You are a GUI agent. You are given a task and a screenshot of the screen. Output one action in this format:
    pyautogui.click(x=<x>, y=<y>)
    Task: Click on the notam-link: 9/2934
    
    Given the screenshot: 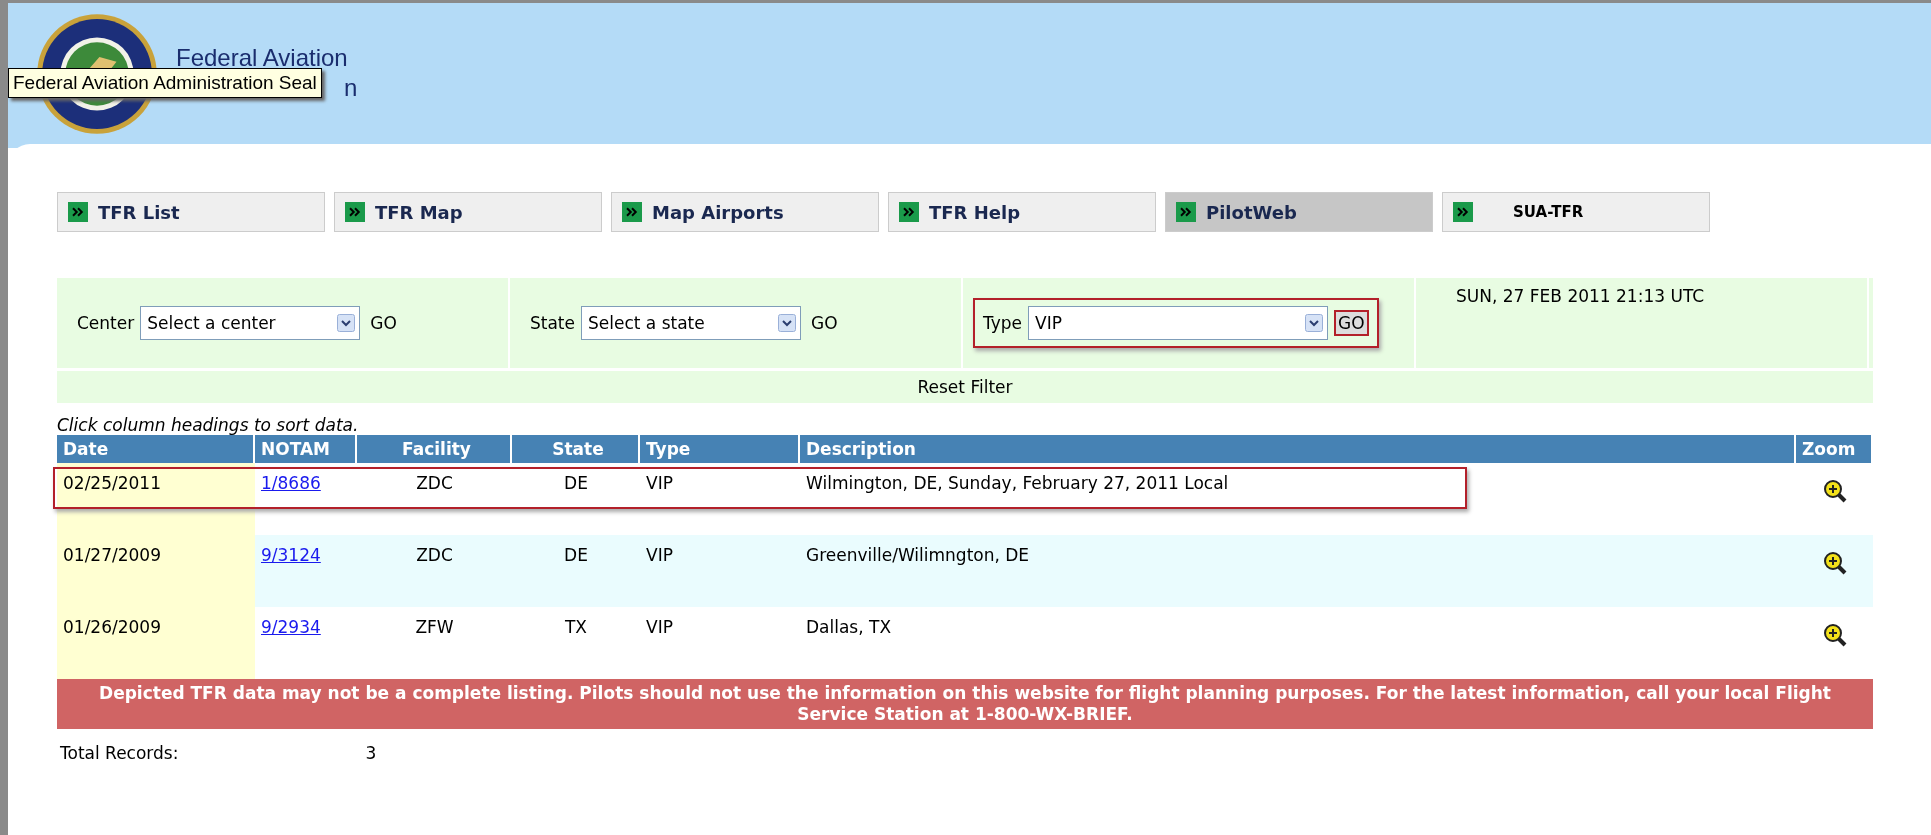 What is the action you would take?
    pyautogui.click(x=291, y=627)
    